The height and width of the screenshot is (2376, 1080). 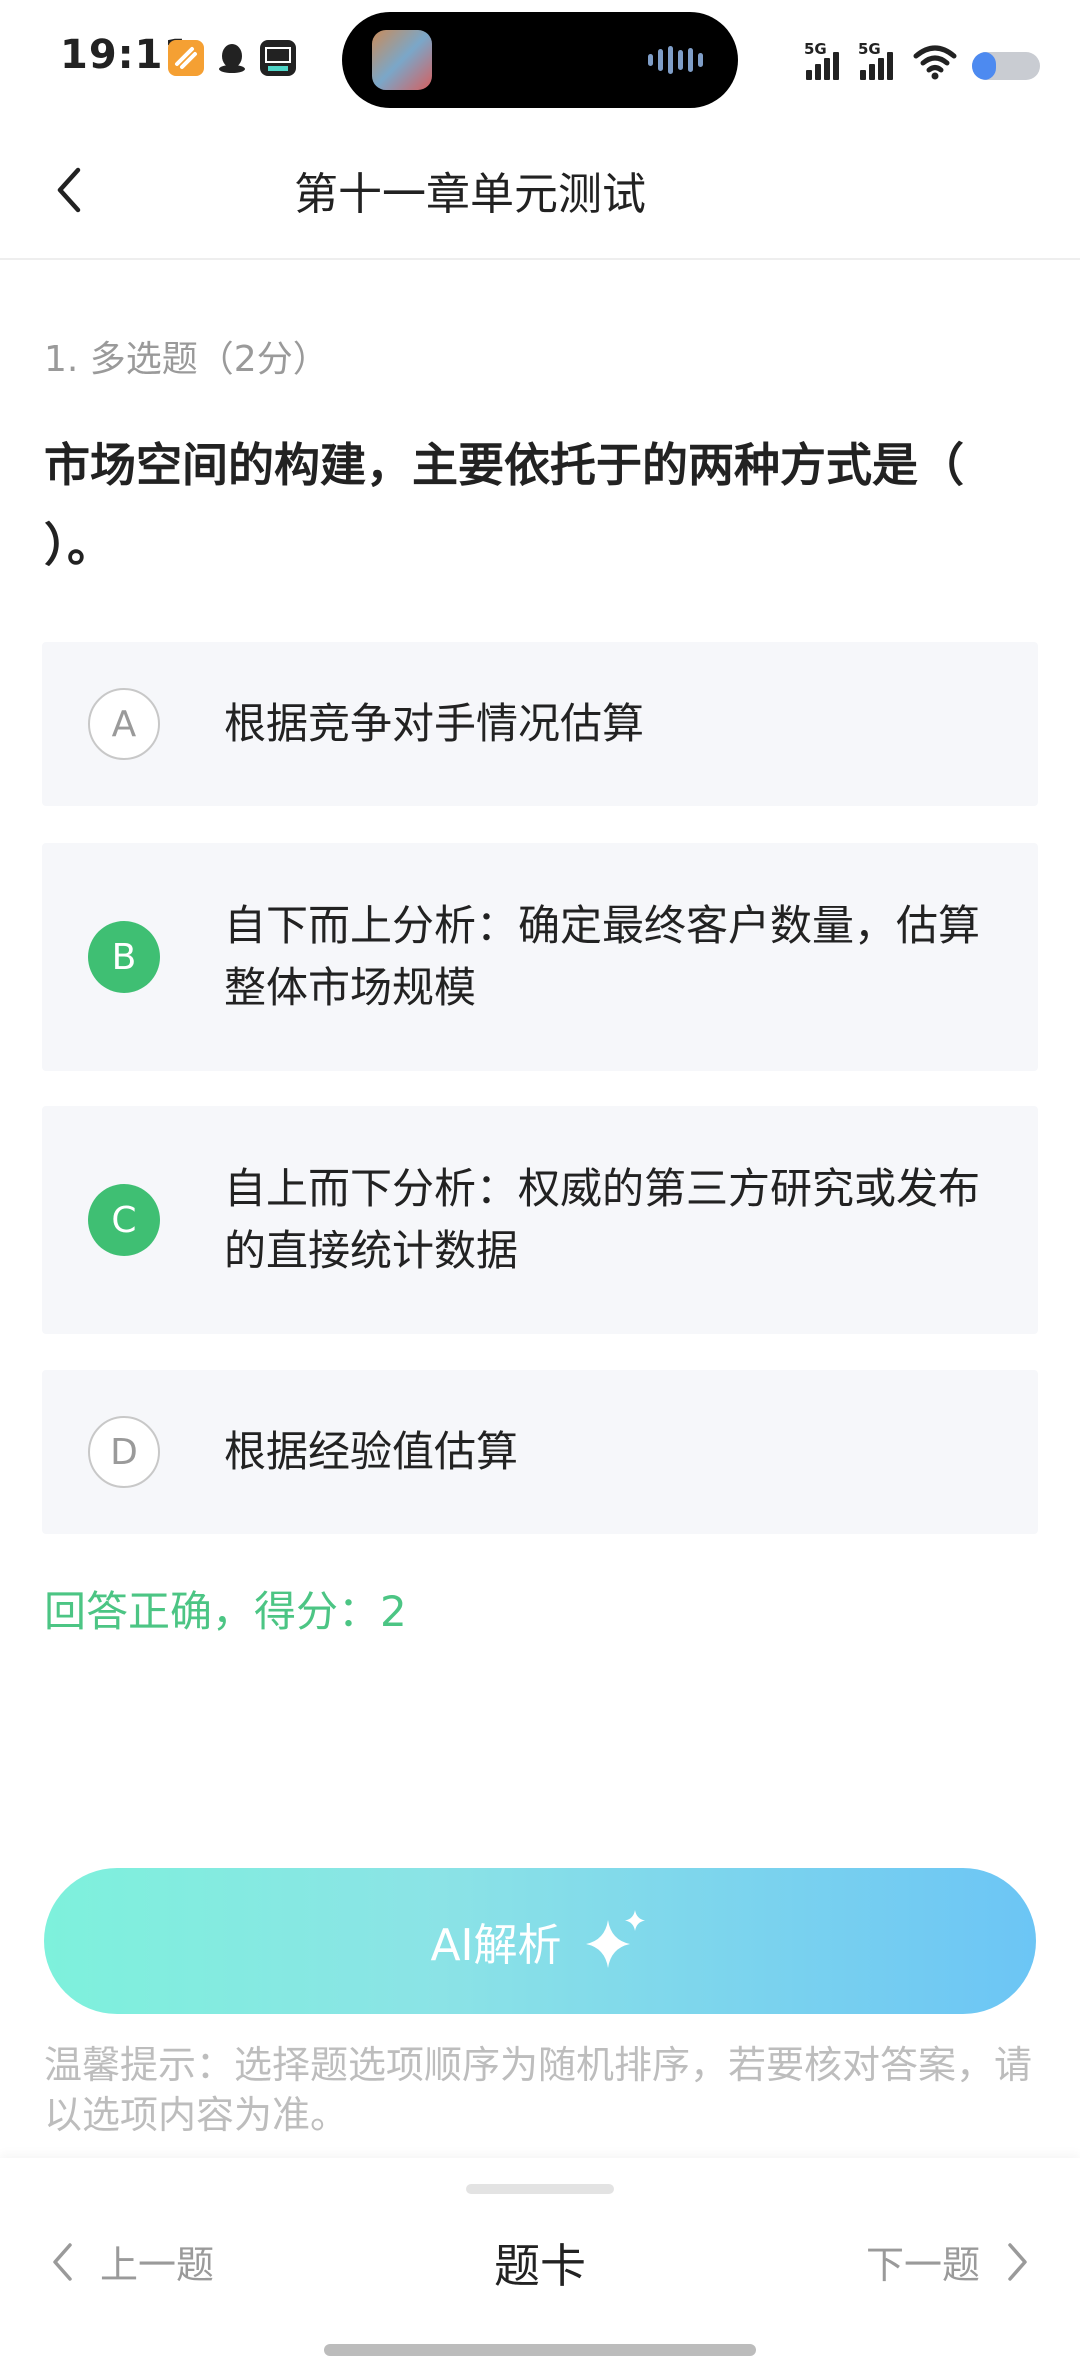 What do you see at coordinates (1017, 2261) in the screenshot?
I see `chevron-right-icon` at bounding box center [1017, 2261].